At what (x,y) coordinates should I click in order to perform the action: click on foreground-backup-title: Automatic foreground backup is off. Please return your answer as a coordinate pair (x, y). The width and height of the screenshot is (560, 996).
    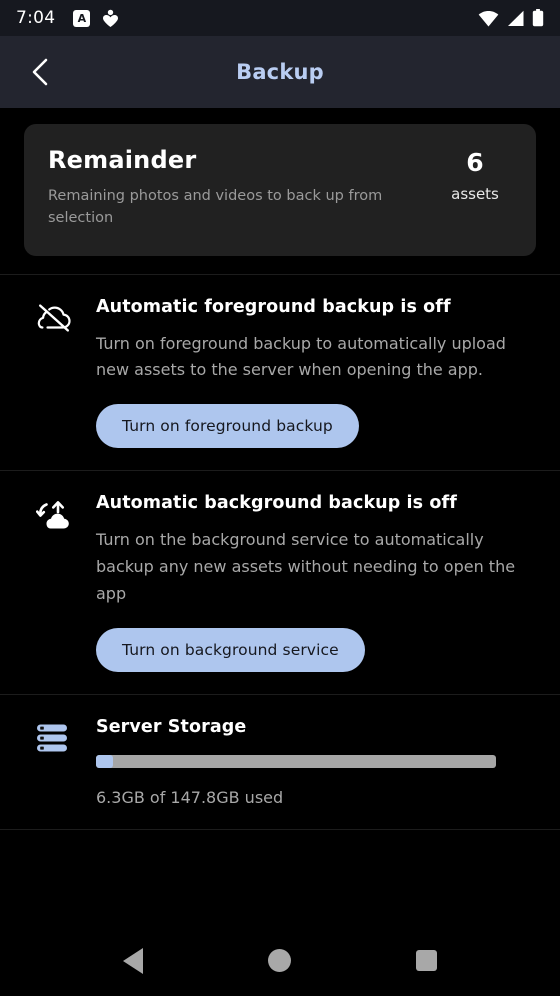
    Looking at the image, I should click on (273, 306).